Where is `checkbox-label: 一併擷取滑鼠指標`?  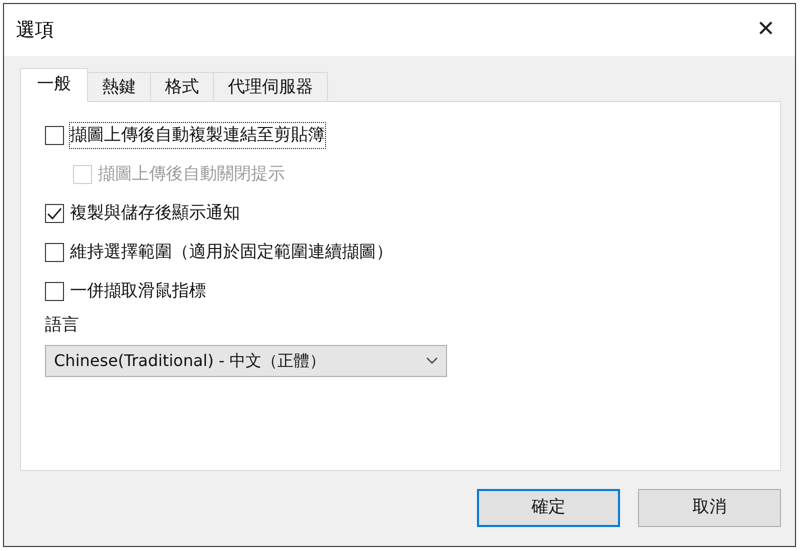
checkbox-label: 一併擷取滑鼠指標 is located at coordinates (138, 291).